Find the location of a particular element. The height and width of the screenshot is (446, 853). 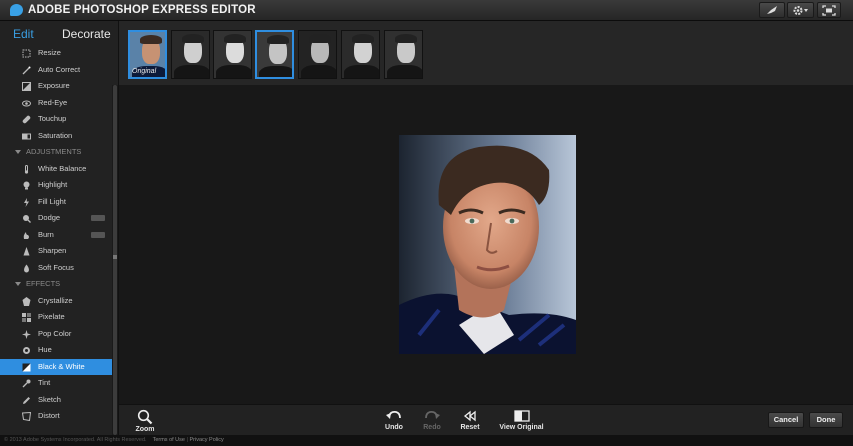

popcolor-icon is located at coordinates (26, 334).